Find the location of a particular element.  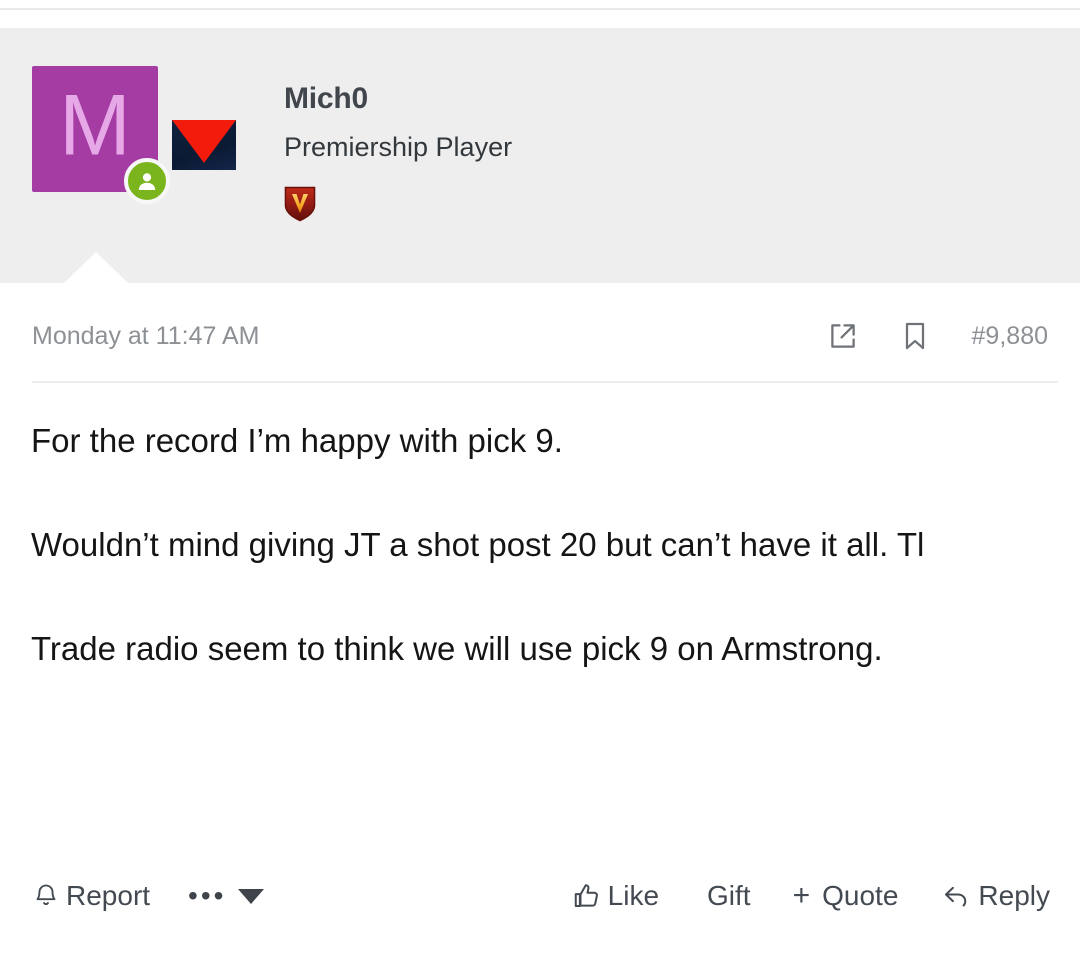

quote-button: + Quote is located at coordinates (846, 896).